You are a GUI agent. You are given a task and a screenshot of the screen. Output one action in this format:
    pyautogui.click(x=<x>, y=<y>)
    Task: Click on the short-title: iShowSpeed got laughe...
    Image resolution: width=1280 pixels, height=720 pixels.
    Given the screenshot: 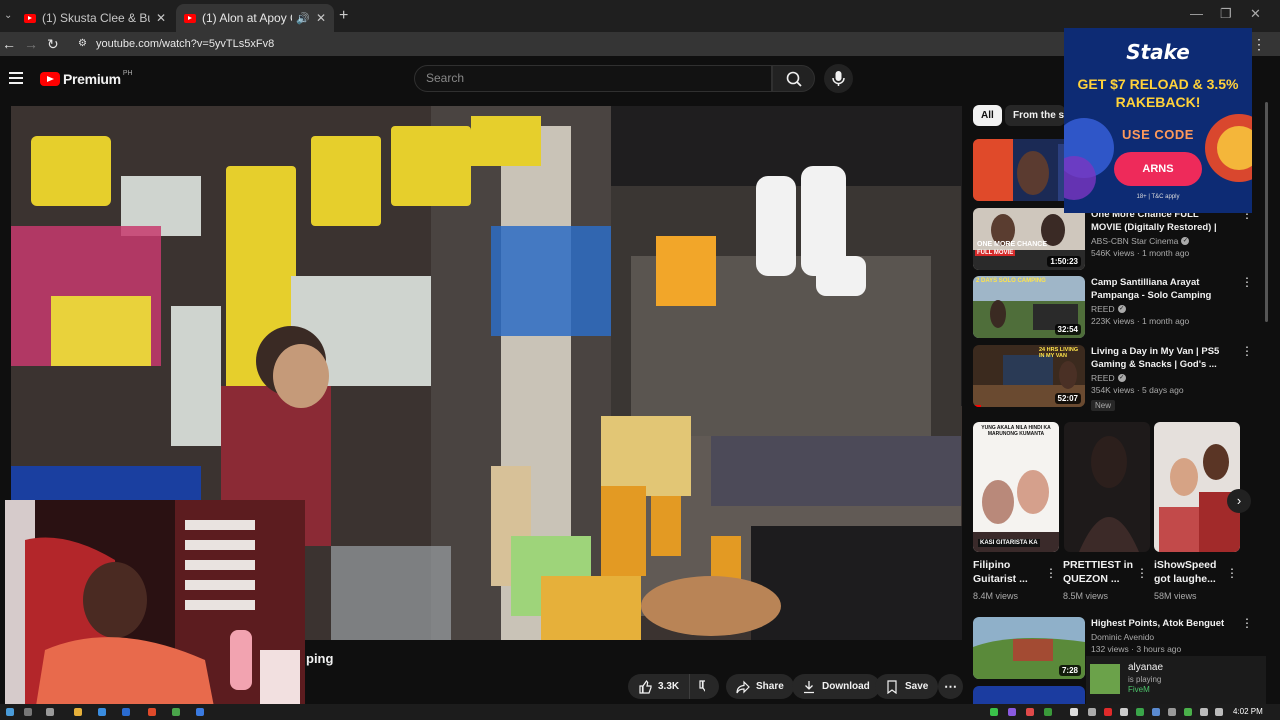 What is the action you would take?
    pyautogui.click(x=1192, y=572)
    